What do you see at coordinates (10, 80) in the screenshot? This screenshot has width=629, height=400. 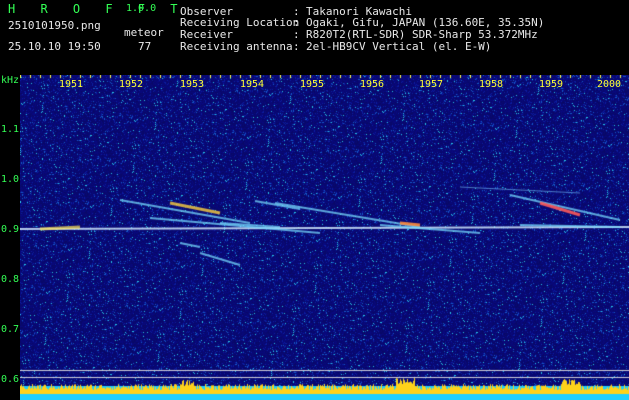 I see `y-unit-label: kHz` at bounding box center [10, 80].